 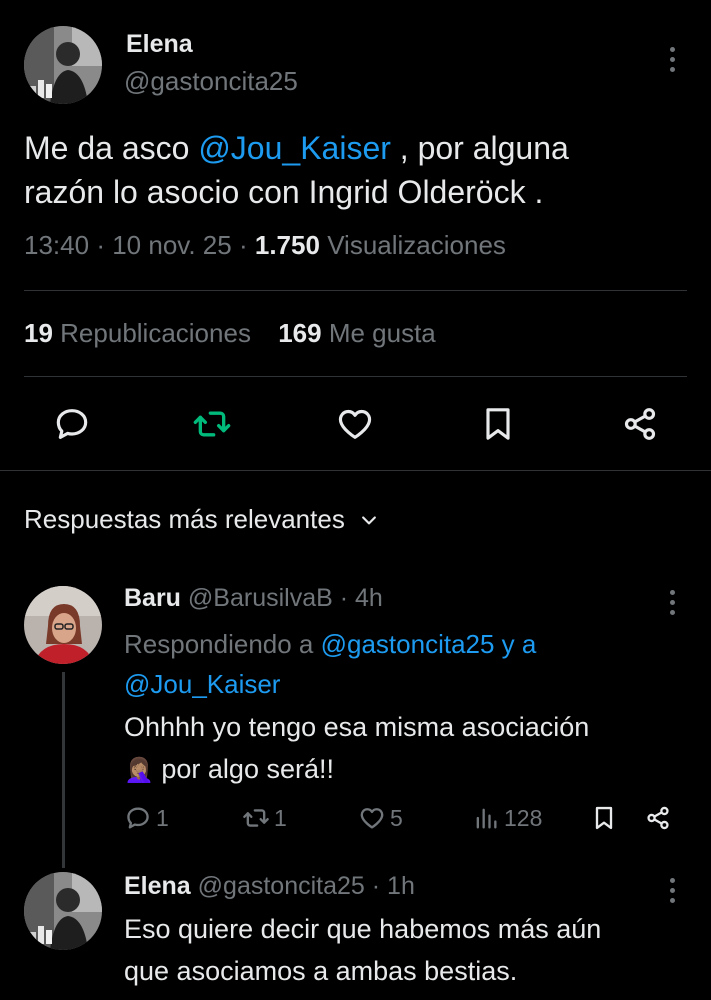 I want to click on like-button, so click(x=355, y=424).